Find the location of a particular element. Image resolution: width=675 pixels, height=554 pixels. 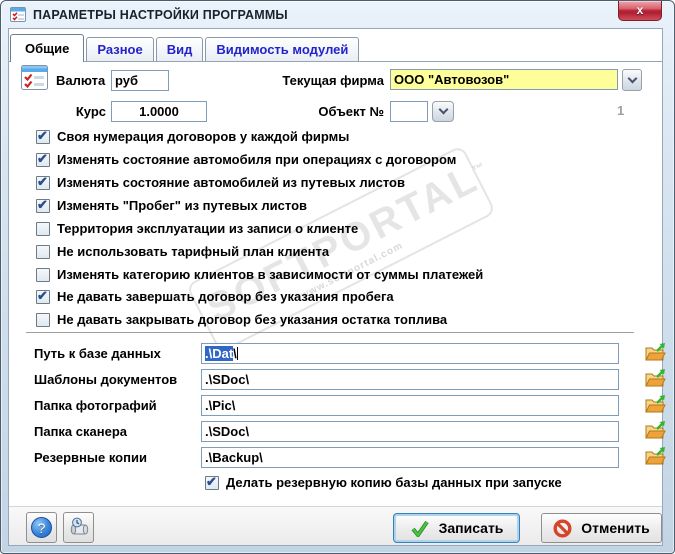

cancel-button: Отменить is located at coordinates (601, 528).